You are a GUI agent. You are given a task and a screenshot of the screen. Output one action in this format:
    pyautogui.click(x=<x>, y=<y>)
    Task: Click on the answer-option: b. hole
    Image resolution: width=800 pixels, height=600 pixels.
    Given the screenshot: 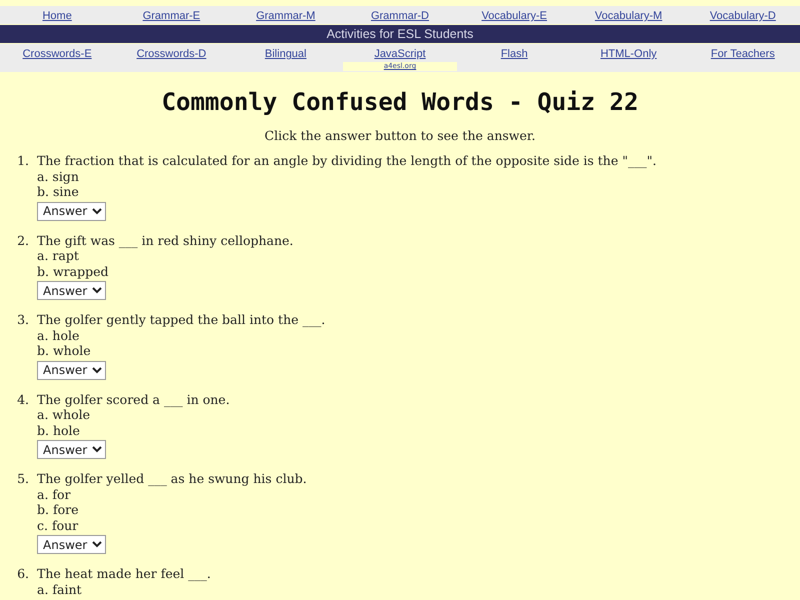 What is the action you would take?
    pyautogui.click(x=58, y=430)
    